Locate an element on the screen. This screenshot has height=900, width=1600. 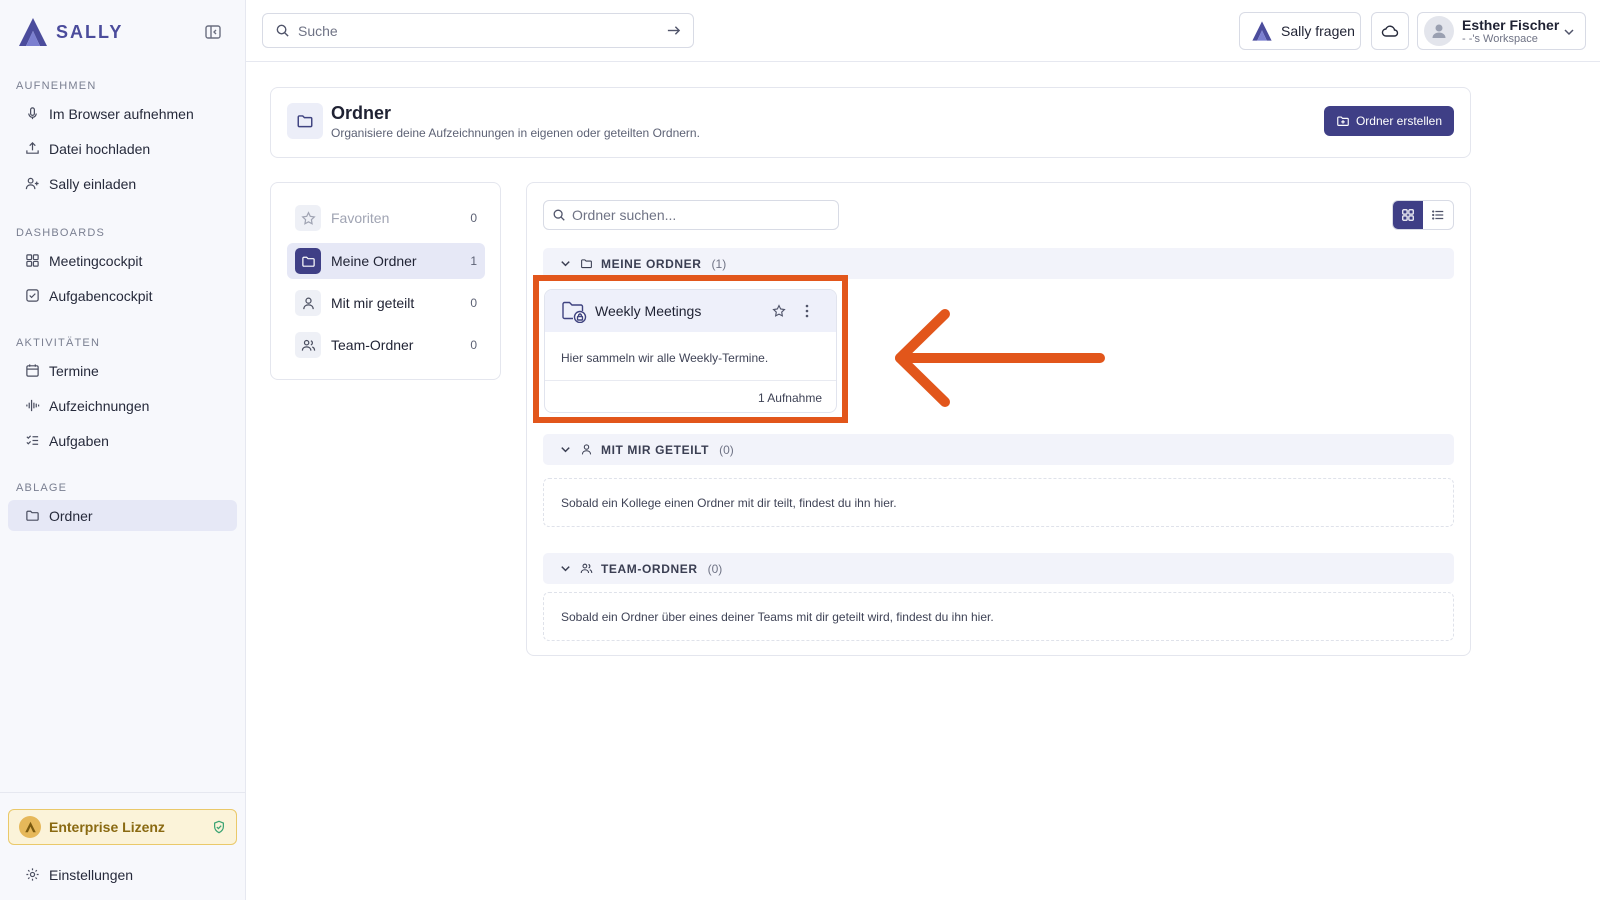
grid-view-button is located at coordinates (1408, 215).